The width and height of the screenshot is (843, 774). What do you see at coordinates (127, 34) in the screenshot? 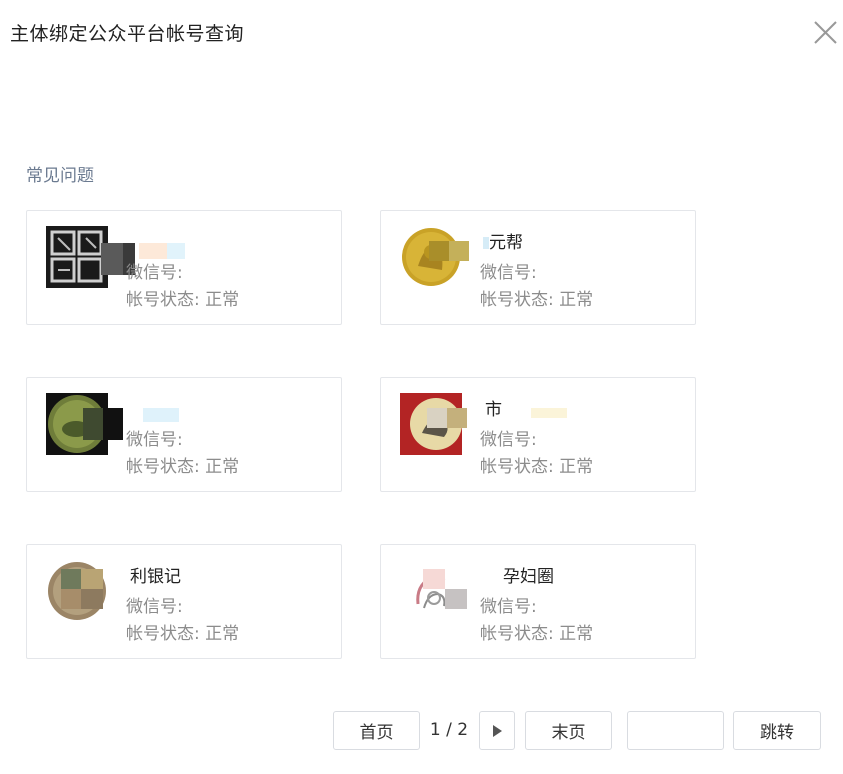
I see `dialog-title: 主体绑定公众平台帐号查询` at bounding box center [127, 34].